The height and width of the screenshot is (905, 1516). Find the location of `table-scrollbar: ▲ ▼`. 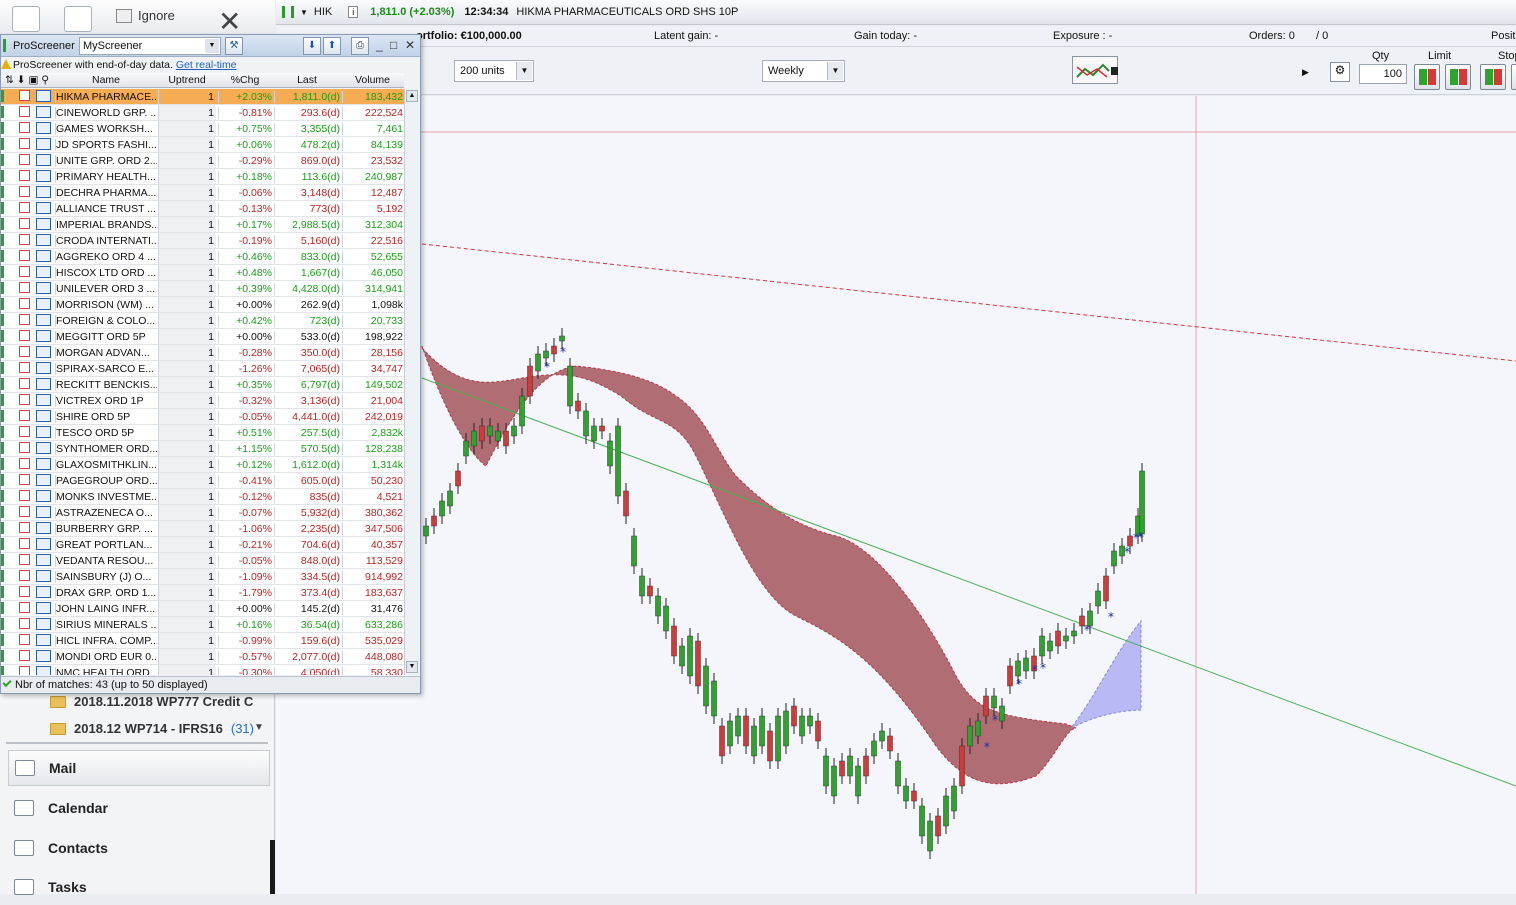

table-scrollbar: ▲ ▼ is located at coordinates (411, 382).